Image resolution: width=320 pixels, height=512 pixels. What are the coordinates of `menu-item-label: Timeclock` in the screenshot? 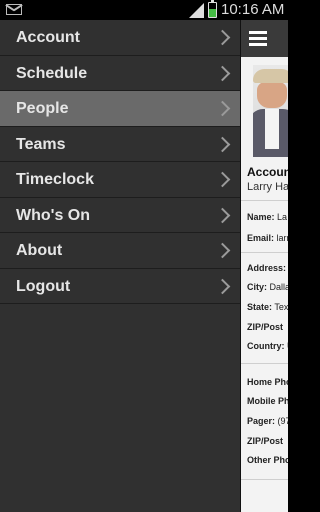 It's located at (55, 179).